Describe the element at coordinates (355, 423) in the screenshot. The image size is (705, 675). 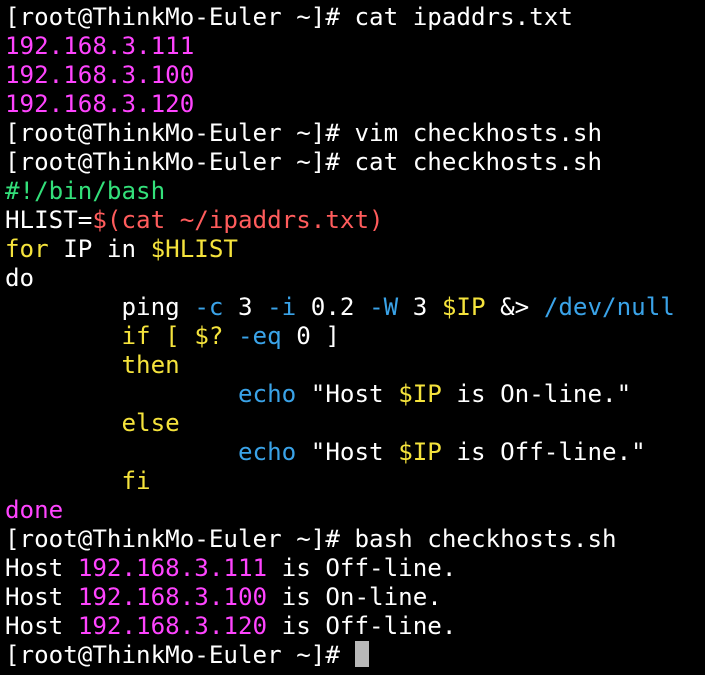
I see `script-line: else` at that location.